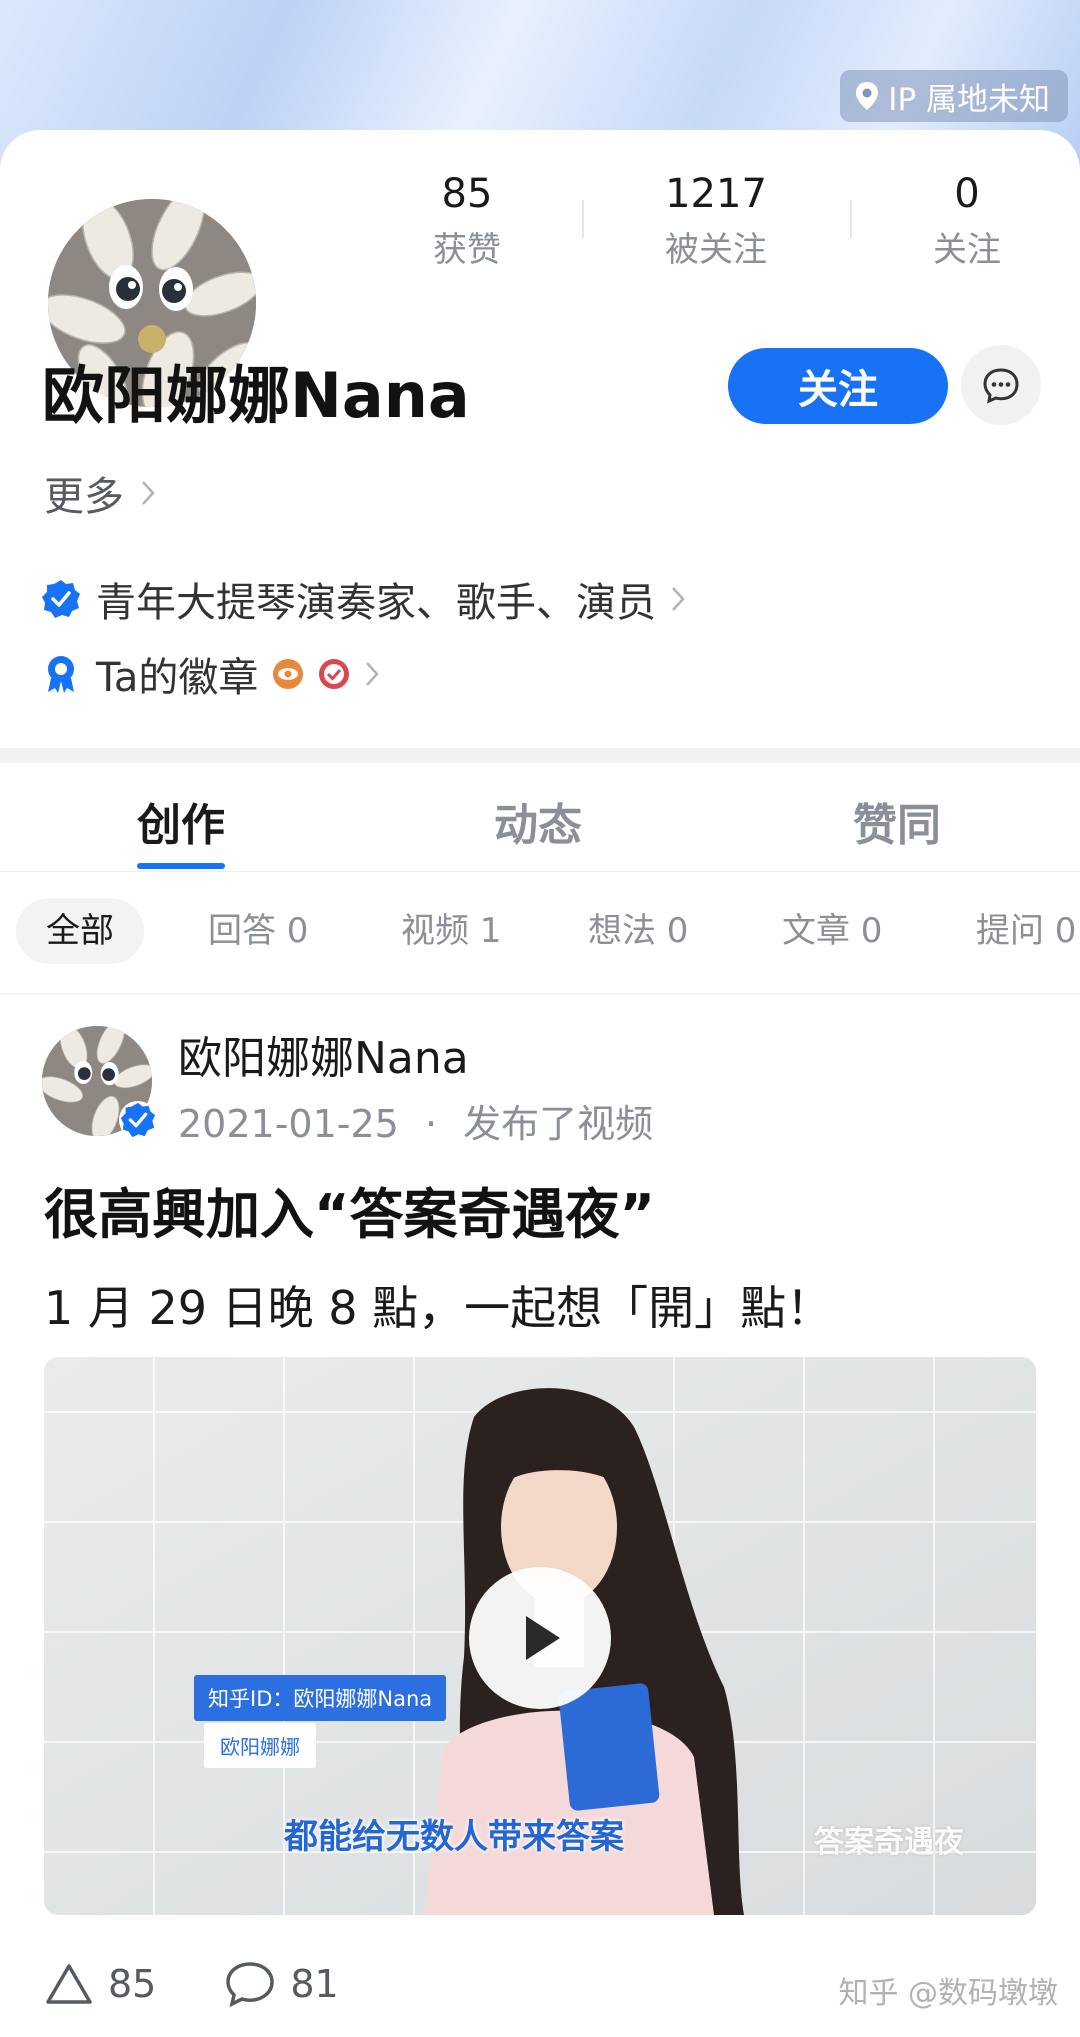  I want to click on comment-bubble-icon, so click(250, 1985).